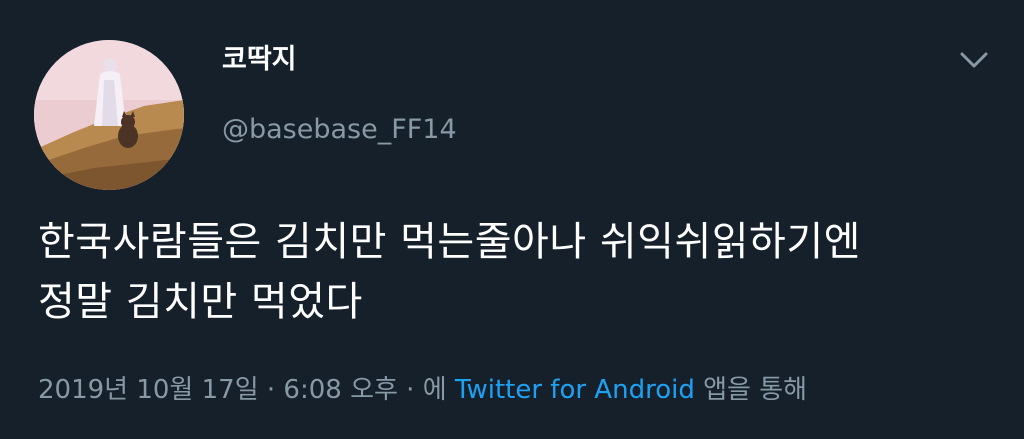  What do you see at coordinates (242, 390) in the screenshot?
I see `tweet-timestamp: 2019년 10월 17일 · 6:08 오후 · 에` at bounding box center [242, 390].